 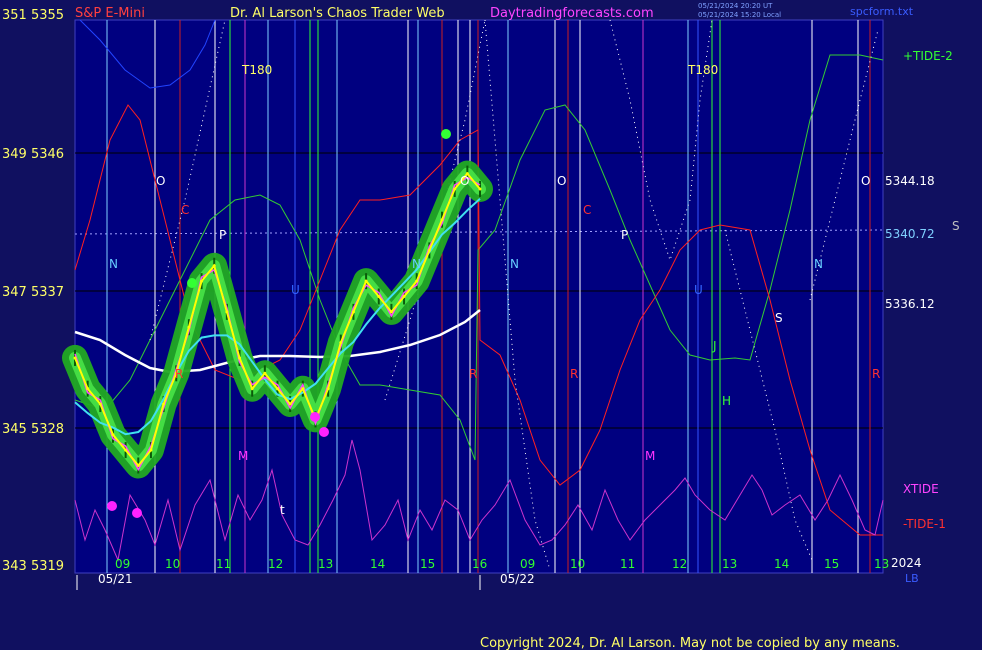 What do you see at coordinates (337, 13) in the screenshot?
I see `author-title: Dr. Al Larson's Chaos Trader Web` at bounding box center [337, 13].